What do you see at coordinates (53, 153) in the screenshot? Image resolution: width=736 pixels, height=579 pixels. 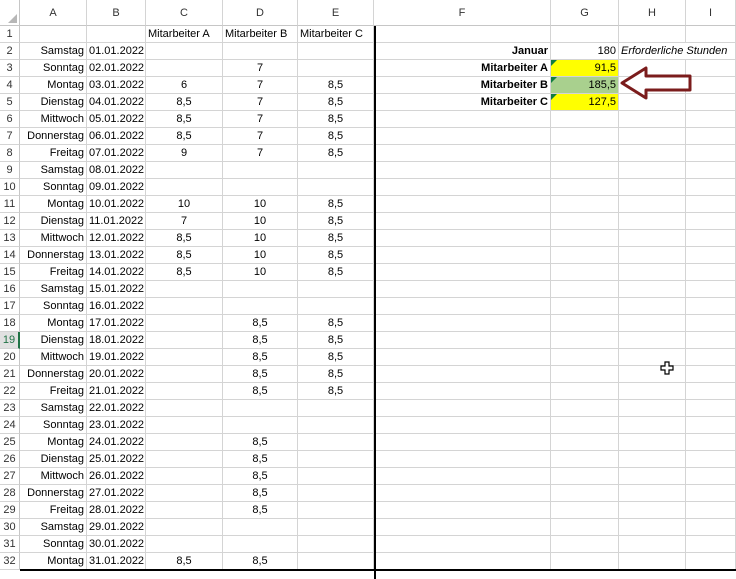 I see `cell-a8: Freitag` at bounding box center [53, 153].